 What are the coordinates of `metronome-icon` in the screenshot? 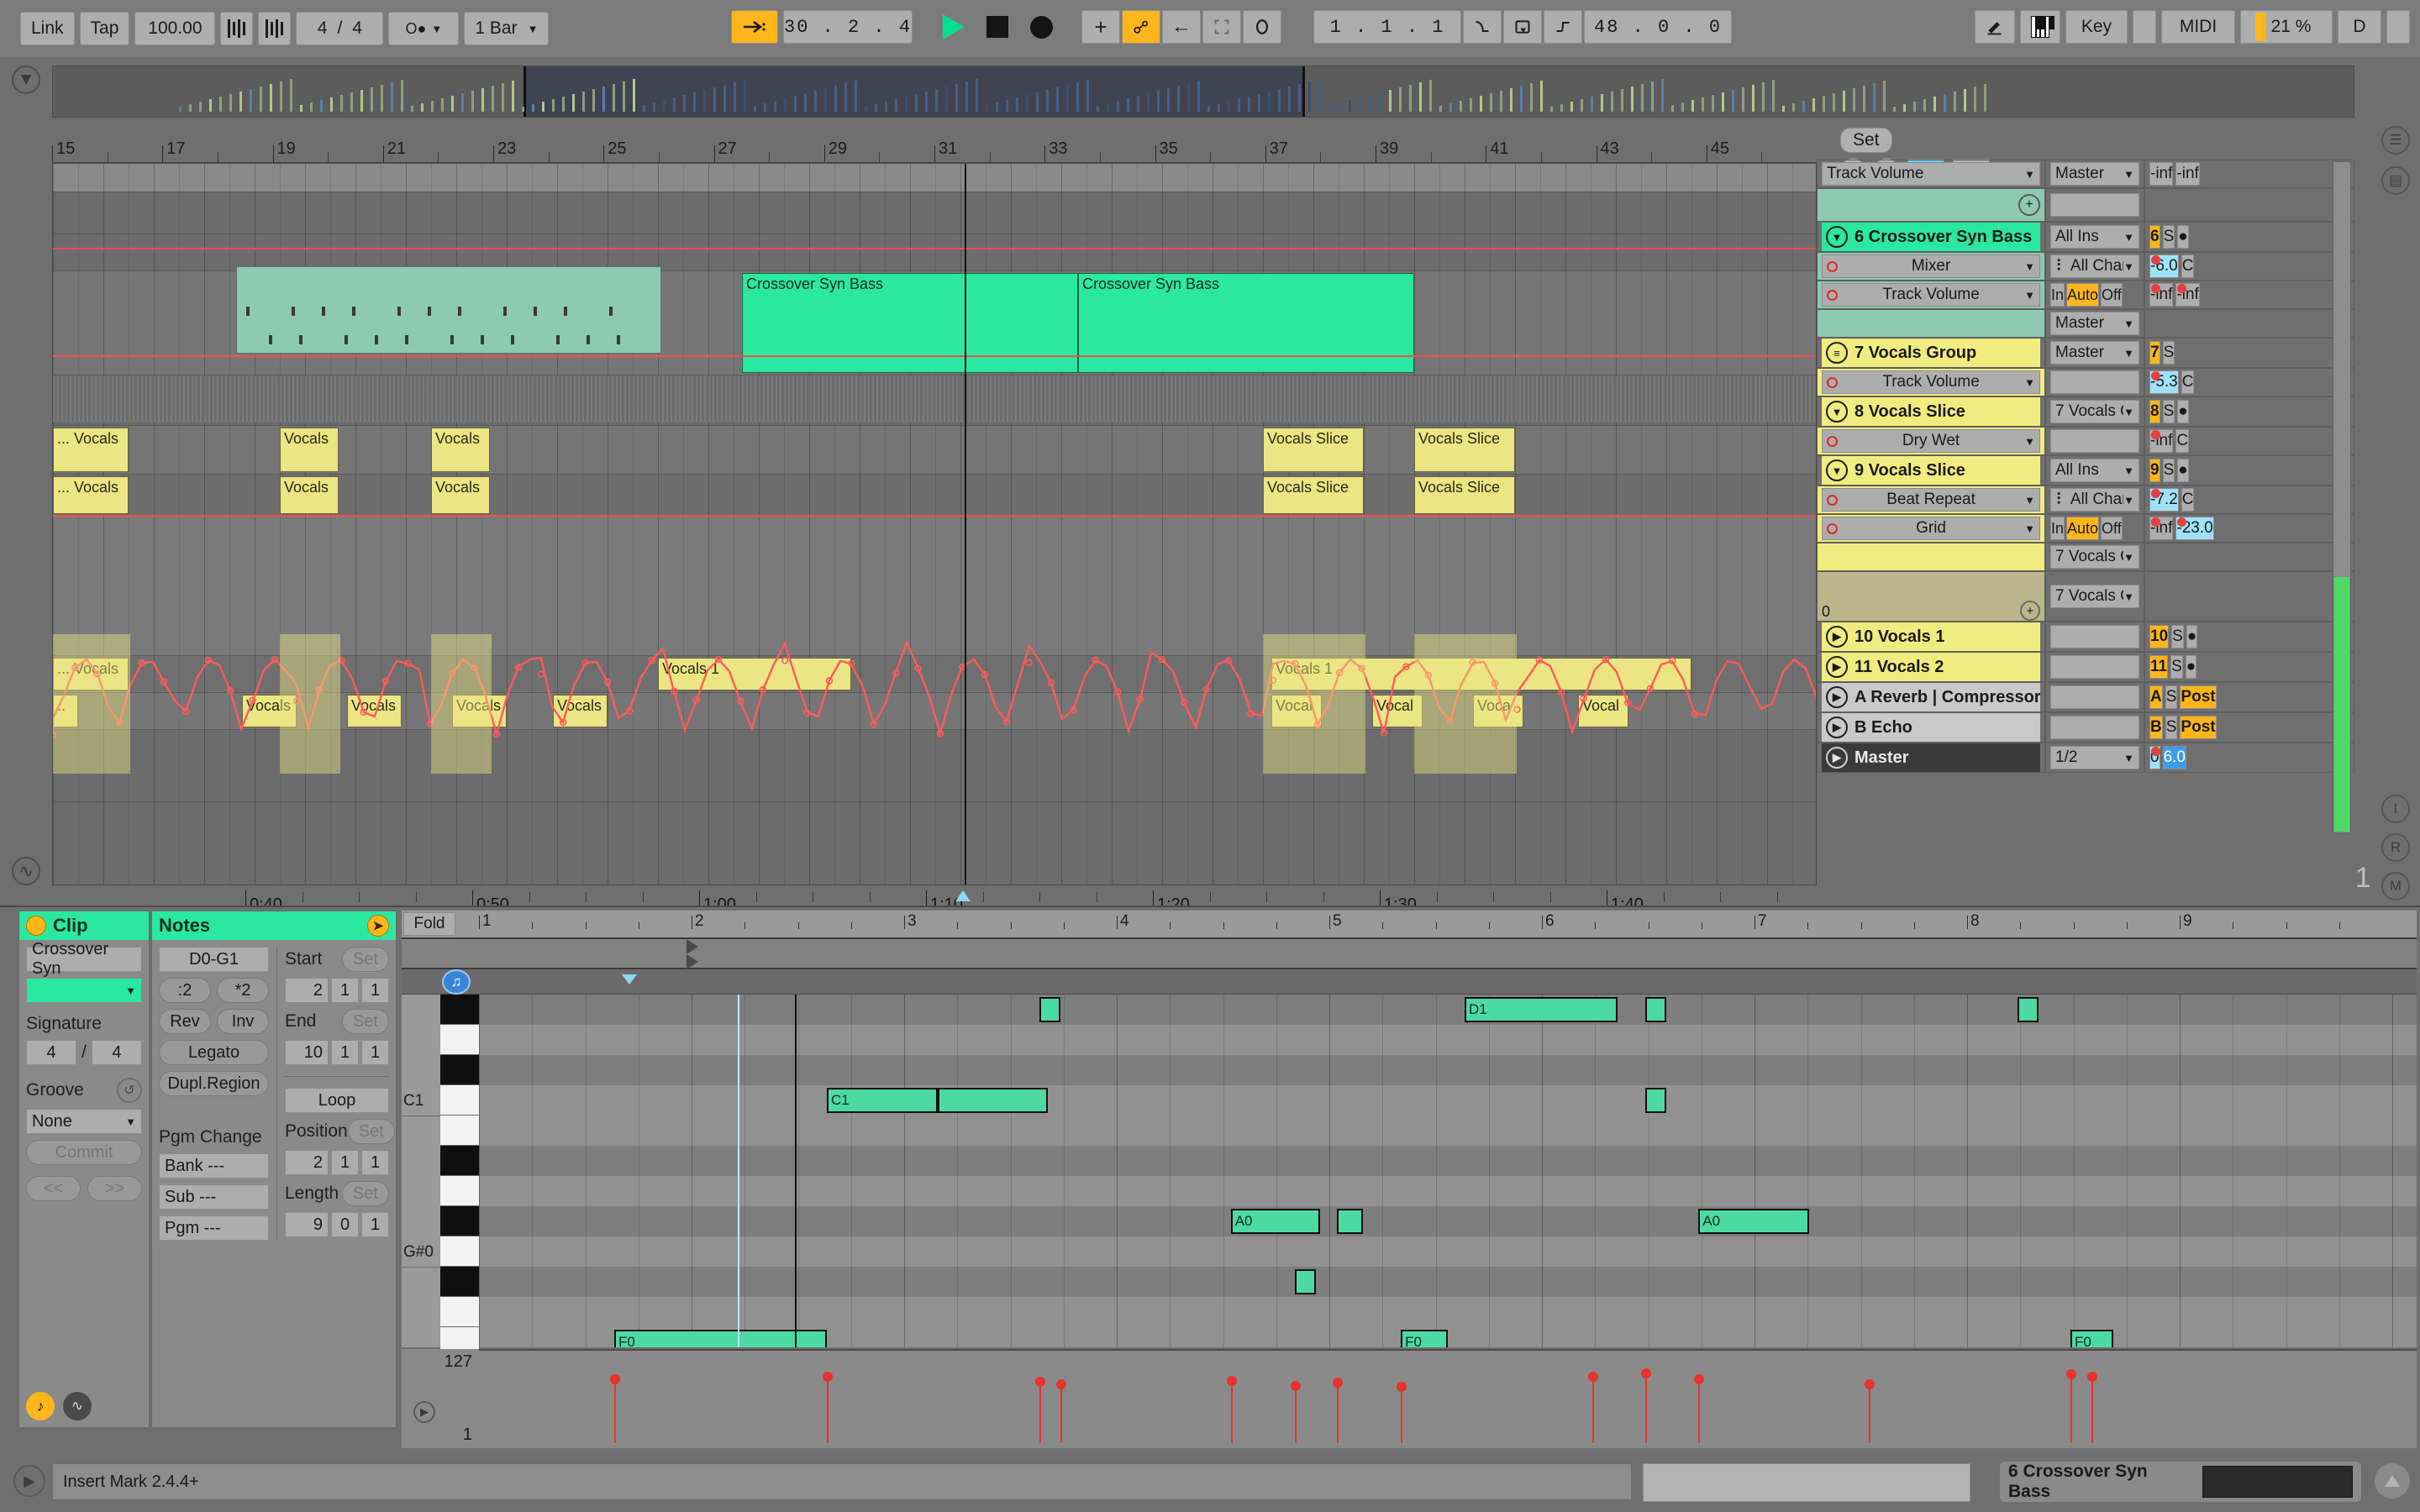 It's located at (275, 28).